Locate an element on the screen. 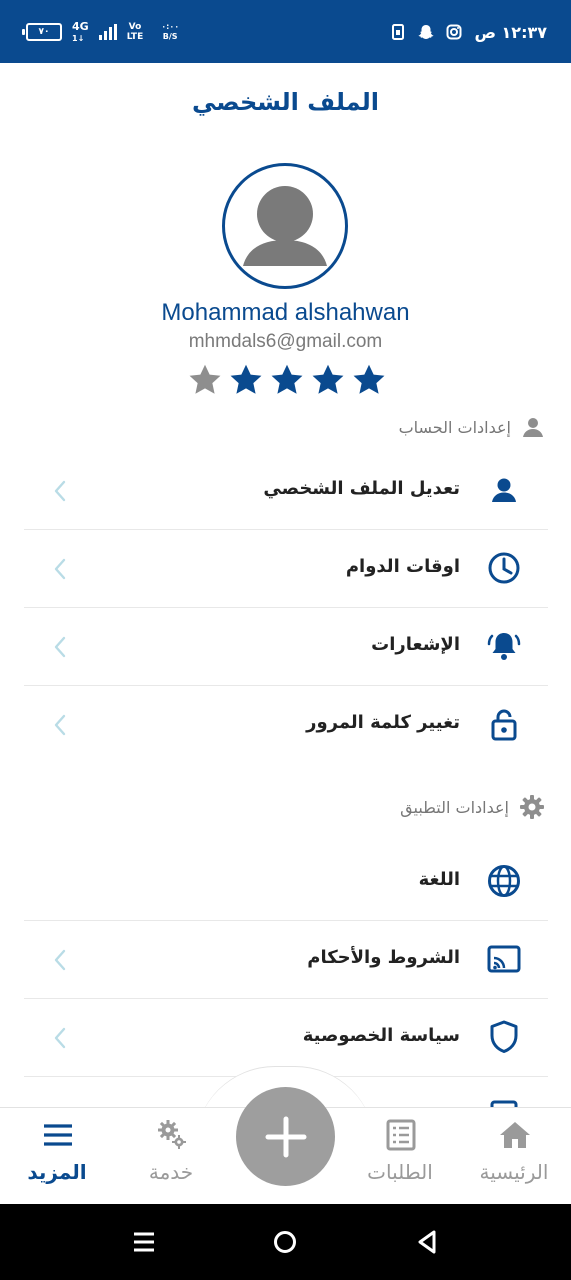  plus-icon is located at coordinates (285, 1136).